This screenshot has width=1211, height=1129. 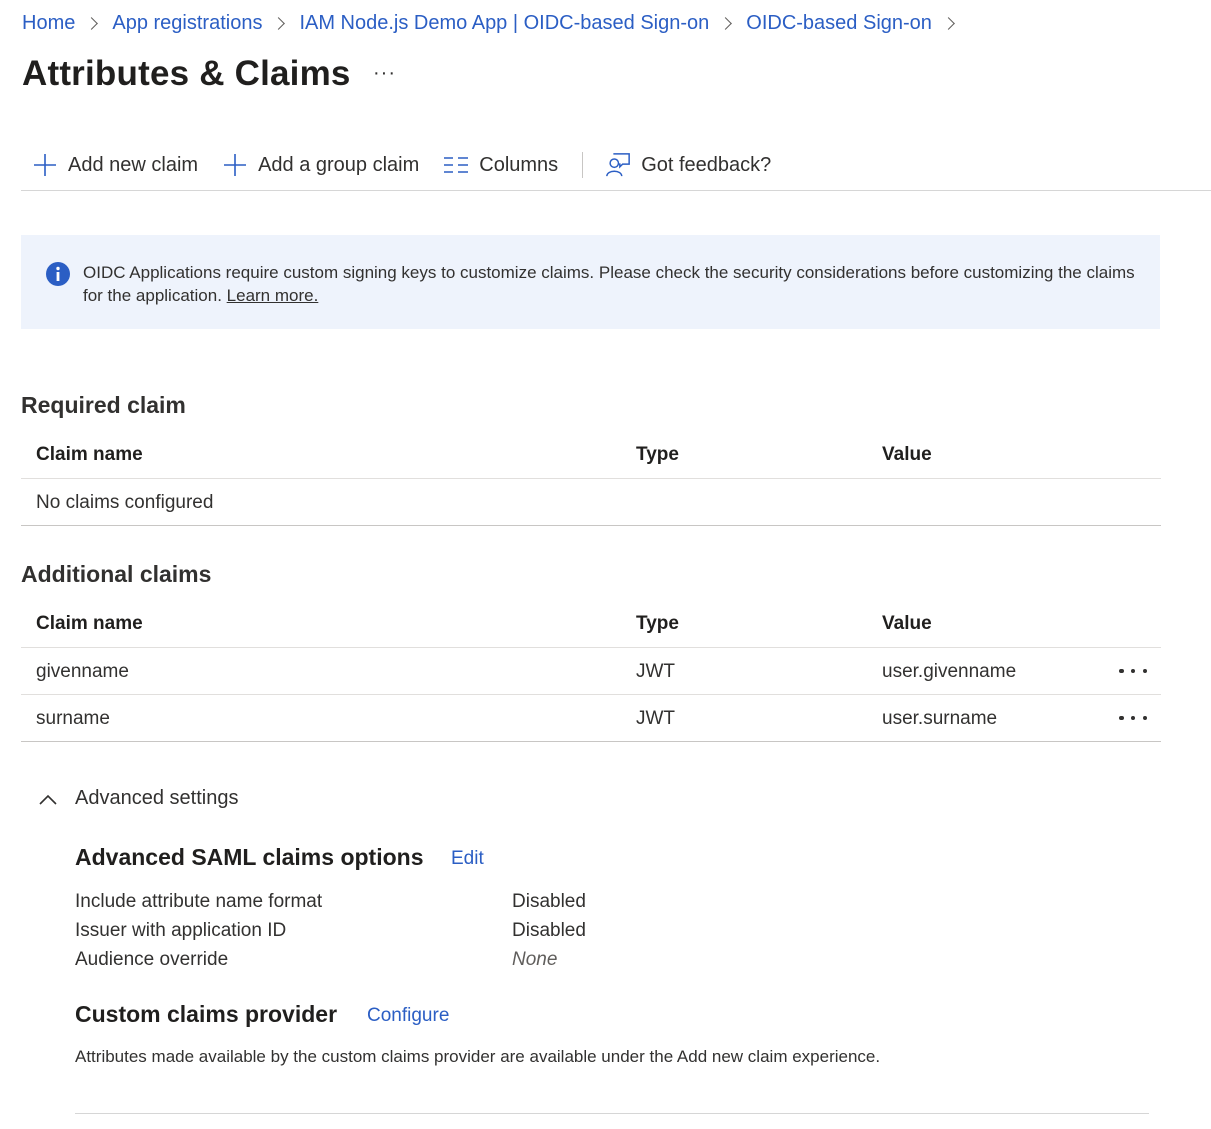 What do you see at coordinates (591, 502) in the screenshot?
I see `table-row: No claims configured` at bounding box center [591, 502].